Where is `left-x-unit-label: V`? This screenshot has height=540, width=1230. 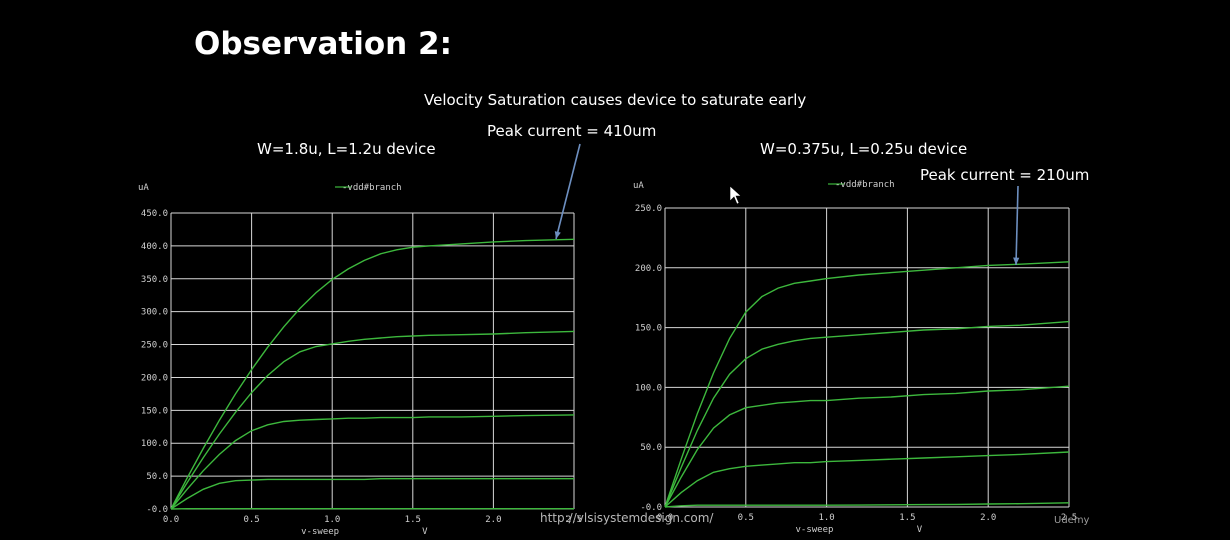
left-x-unit-label: V is located at coordinates (425, 532).